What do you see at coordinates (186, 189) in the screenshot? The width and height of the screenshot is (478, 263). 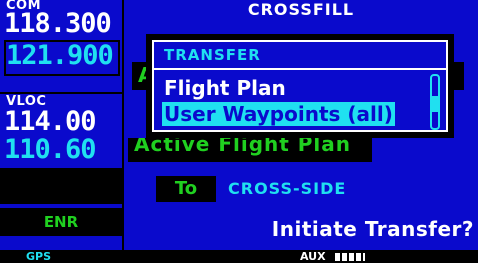 I see `to-label: To` at bounding box center [186, 189].